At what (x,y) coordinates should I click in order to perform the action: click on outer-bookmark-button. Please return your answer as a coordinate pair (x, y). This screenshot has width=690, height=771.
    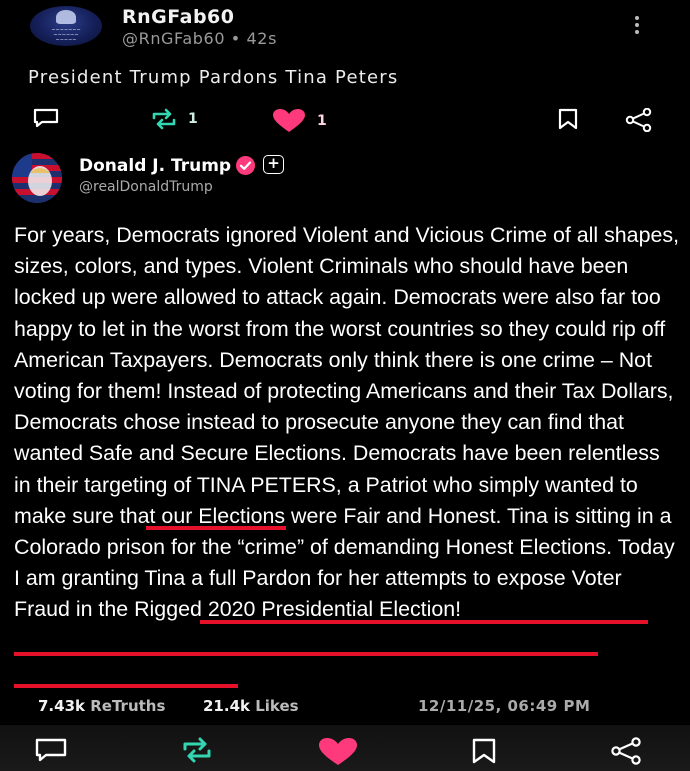
    Looking at the image, I should click on (568, 119).